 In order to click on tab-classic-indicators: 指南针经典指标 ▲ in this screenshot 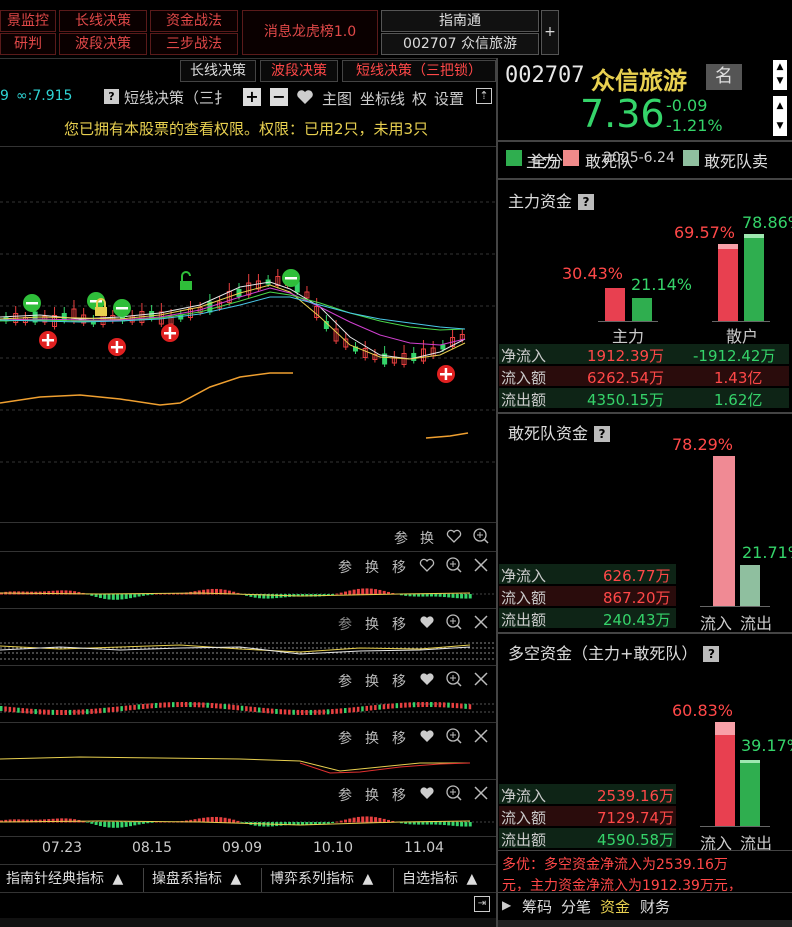, I will do `click(72, 880)`.